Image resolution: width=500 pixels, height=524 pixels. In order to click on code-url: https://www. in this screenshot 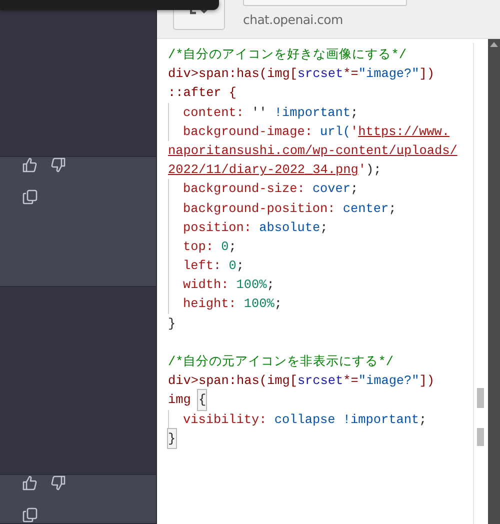, I will do `click(404, 131)`.